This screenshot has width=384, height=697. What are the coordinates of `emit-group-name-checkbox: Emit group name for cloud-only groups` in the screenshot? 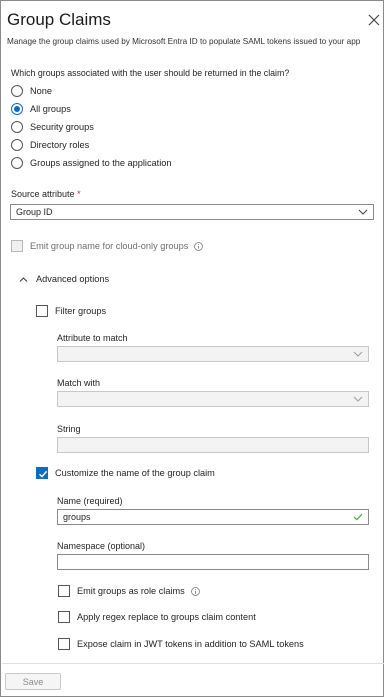 It's located at (107, 246).